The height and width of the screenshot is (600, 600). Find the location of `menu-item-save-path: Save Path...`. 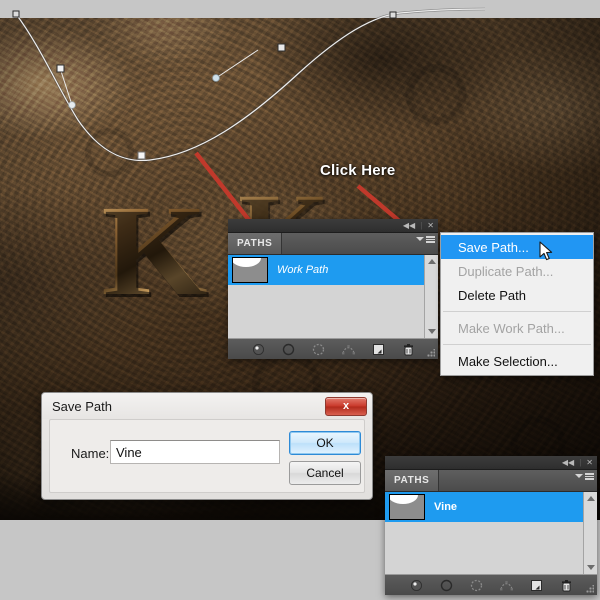

menu-item-save-path: Save Path... is located at coordinates (517, 247).